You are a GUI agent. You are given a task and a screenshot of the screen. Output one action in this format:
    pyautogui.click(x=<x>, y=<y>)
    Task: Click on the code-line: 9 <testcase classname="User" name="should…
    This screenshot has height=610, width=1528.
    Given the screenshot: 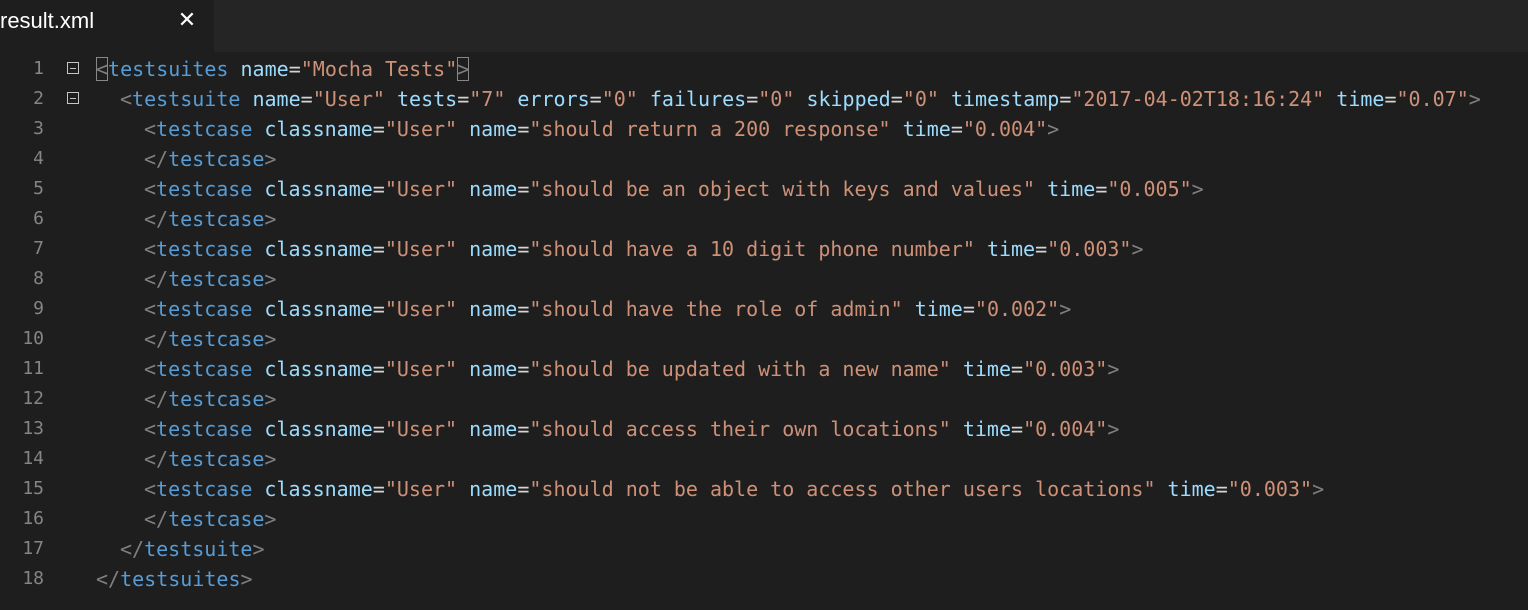 What is the action you would take?
    pyautogui.click(x=764, y=309)
    